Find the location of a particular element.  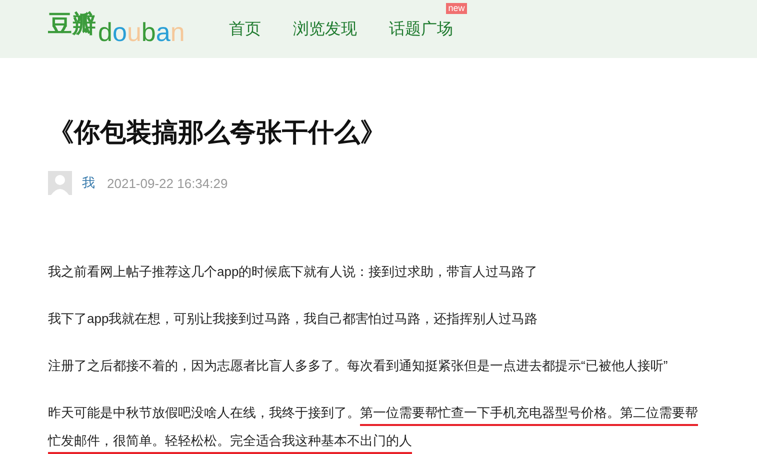

paragraph: 我之前看网上帖子推荐这几个app的时候底下就有人说：接到过求助，带盲人过马路了 is located at coordinates (293, 272).